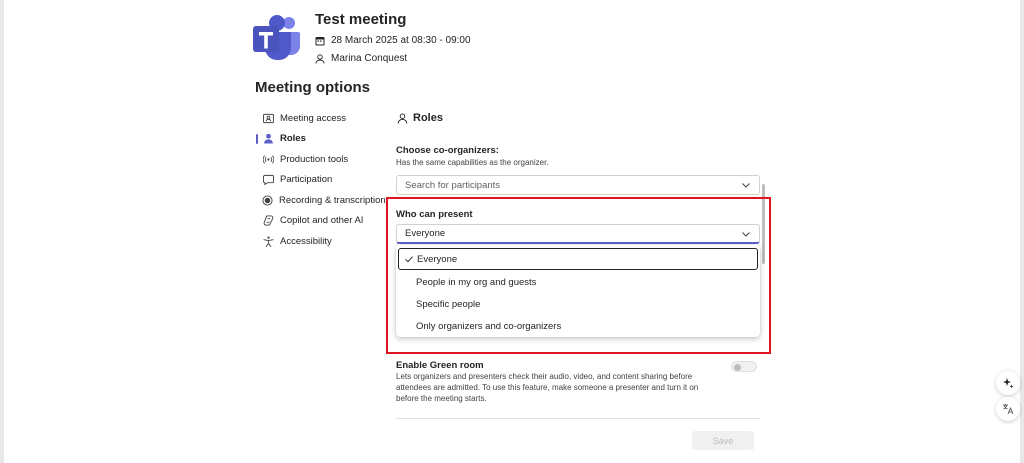 The image size is (1024, 463). Describe the element at coordinates (578, 418) in the screenshot. I see `footer-divider` at that location.